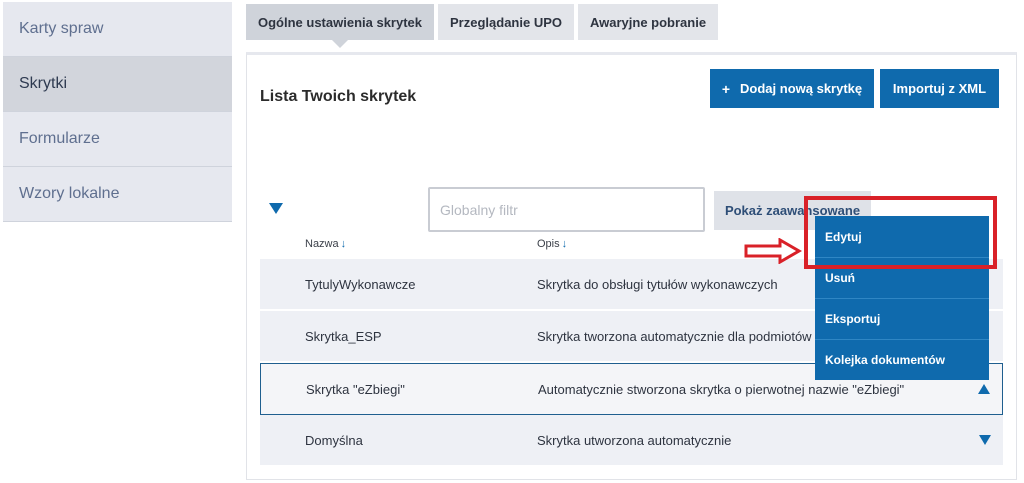 The width and height of the screenshot is (1024, 483). I want to click on row-description: Skrytka utworzona automatycznie, so click(634, 440).